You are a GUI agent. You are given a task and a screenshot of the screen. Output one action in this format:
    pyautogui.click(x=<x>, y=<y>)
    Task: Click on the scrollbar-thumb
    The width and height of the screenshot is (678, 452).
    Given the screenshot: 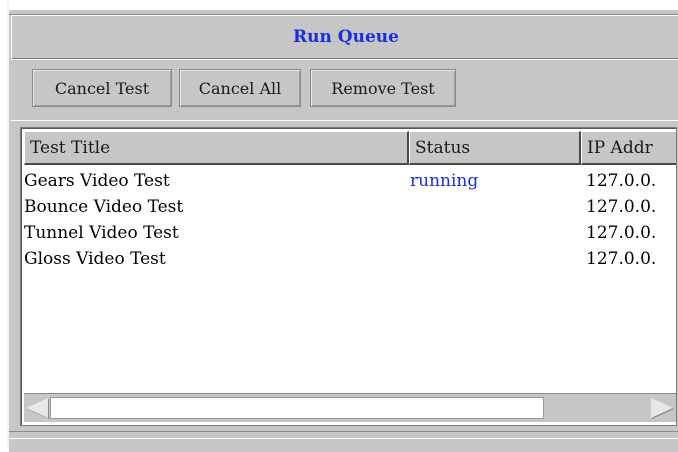 What is the action you would take?
    pyautogui.click(x=297, y=408)
    